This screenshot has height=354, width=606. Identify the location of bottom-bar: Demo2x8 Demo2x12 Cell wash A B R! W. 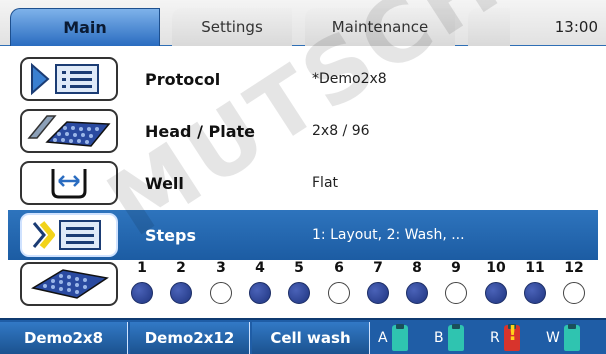
(303, 336).